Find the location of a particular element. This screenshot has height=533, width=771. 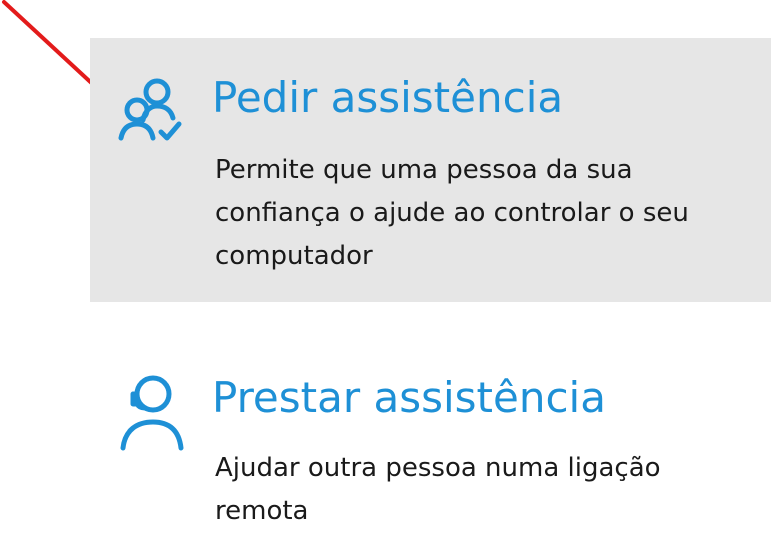

provide-assistance-description: Ajudar outra pessoa numa ligação remota is located at coordinates (438, 489).